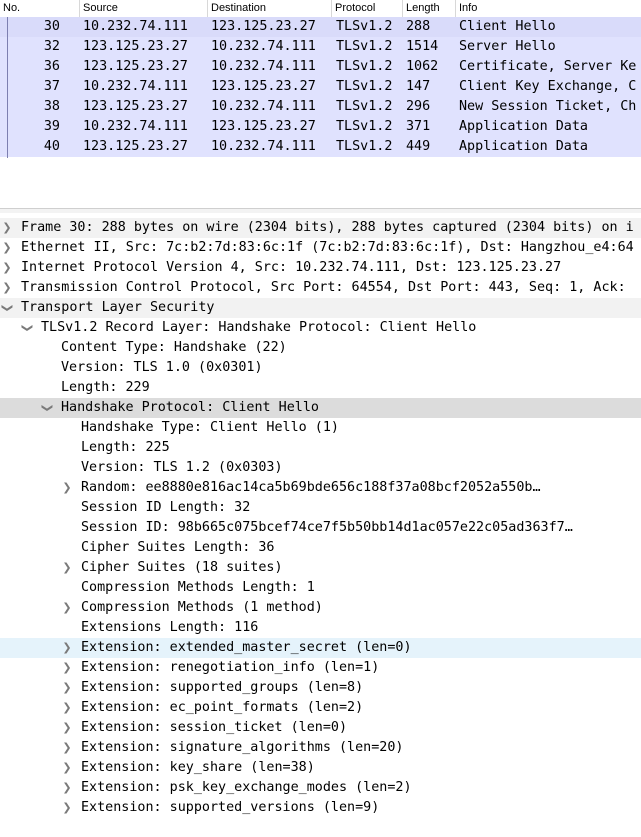 This screenshot has width=641, height=837. I want to click on packet-no: 37, so click(51, 86).